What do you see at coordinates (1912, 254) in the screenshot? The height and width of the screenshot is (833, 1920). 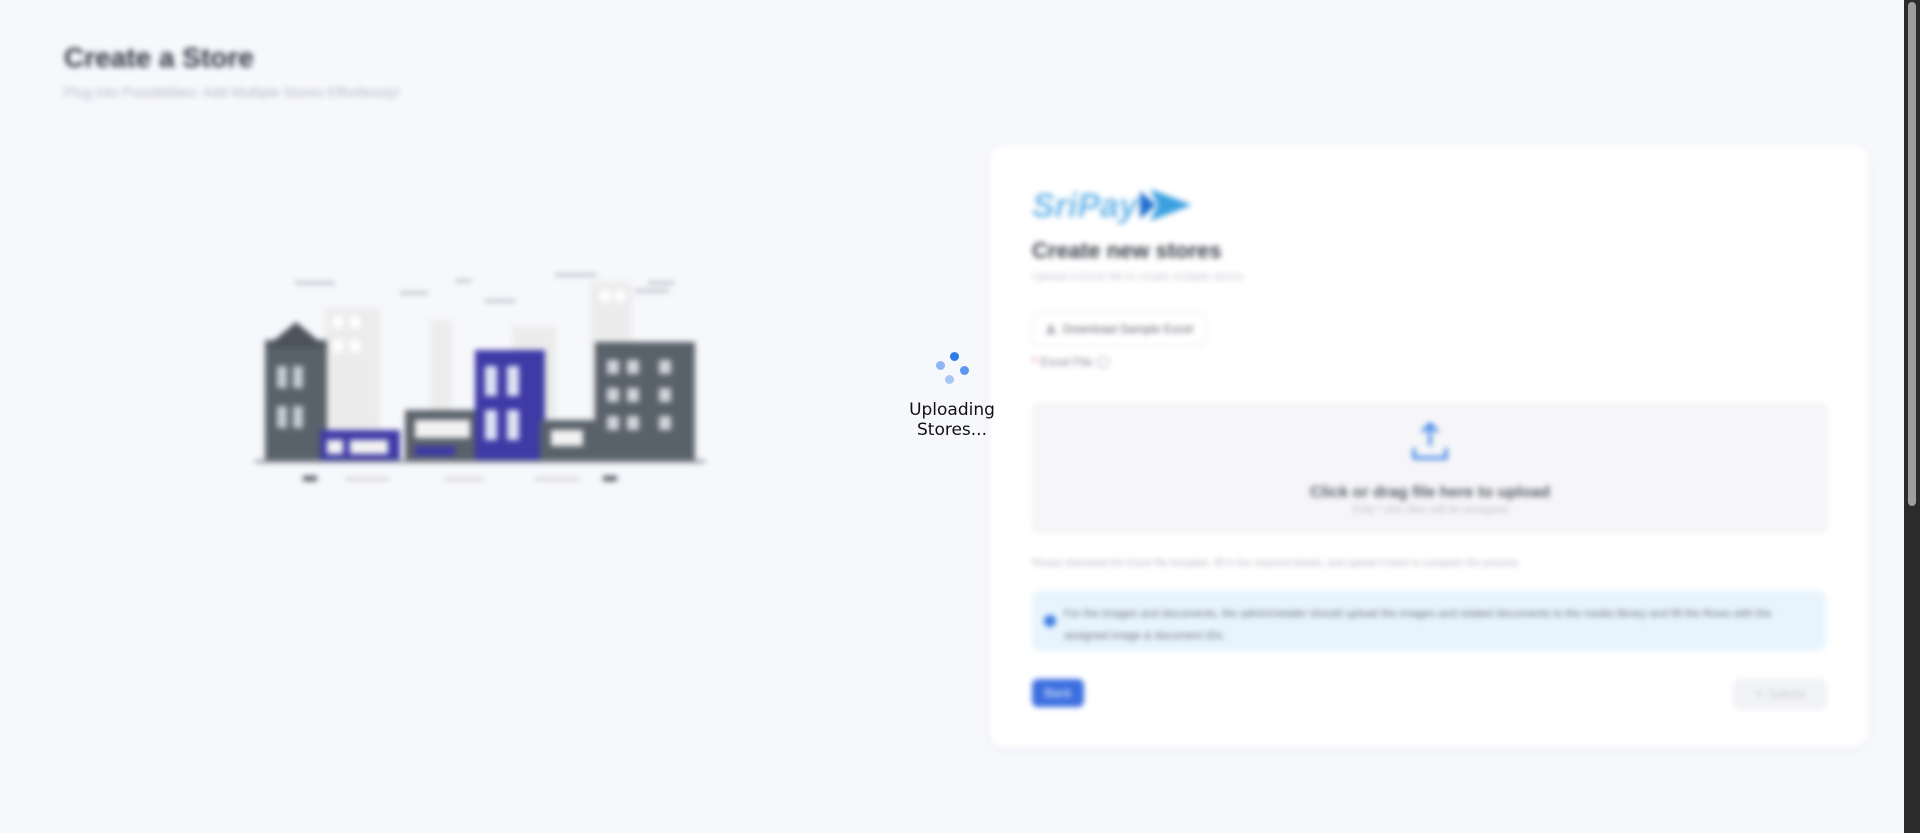 I see `scrollbar-thumb` at bounding box center [1912, 254].